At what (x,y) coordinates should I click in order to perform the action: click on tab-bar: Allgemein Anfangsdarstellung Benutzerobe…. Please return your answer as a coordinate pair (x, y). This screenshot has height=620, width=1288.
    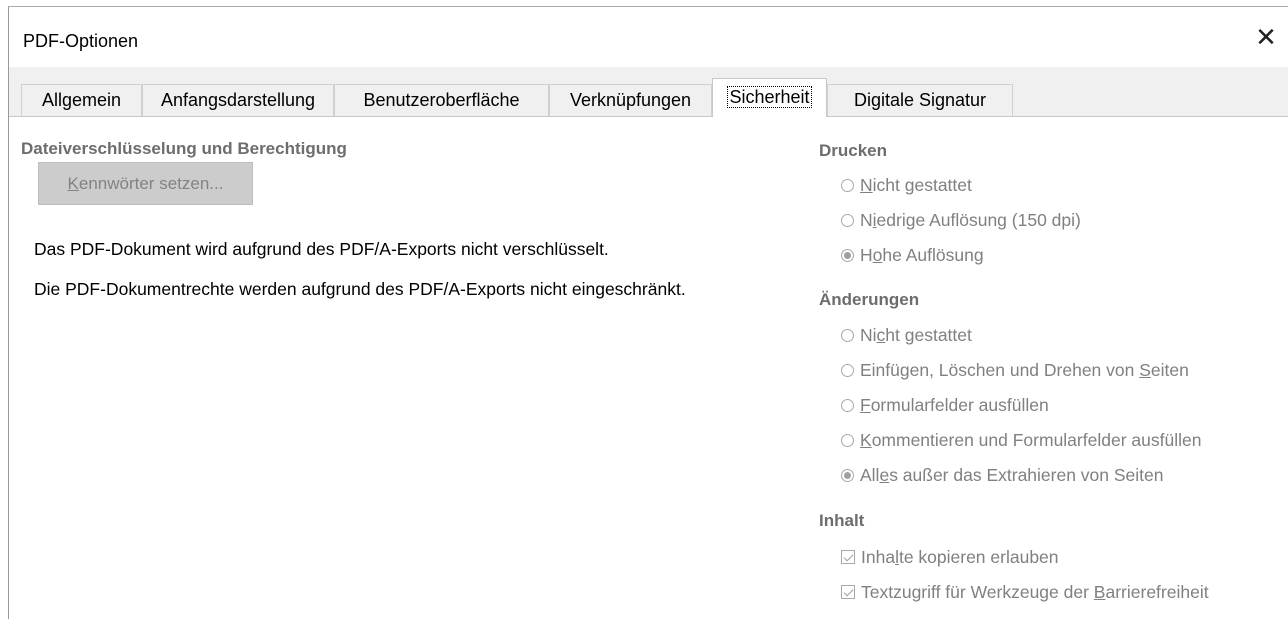
    Looking at the image, I should click on (648, 97).